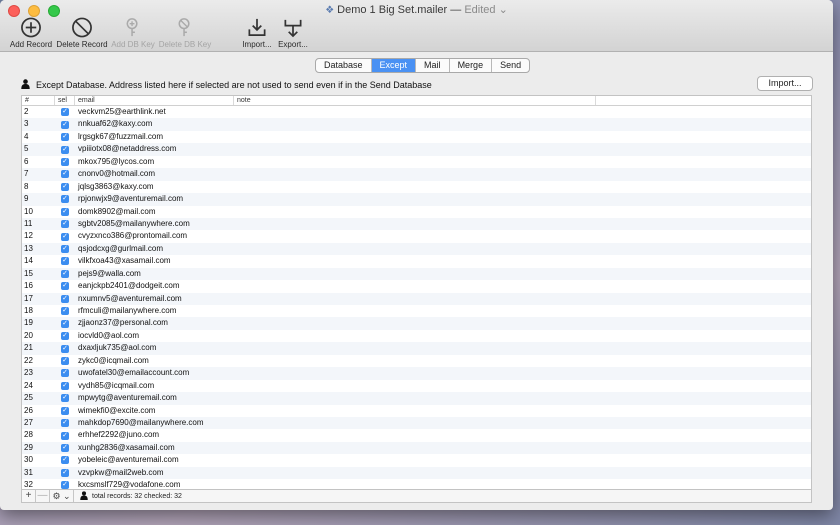  What do you see at coordinates (154, 174) in the screenshot?
I see `row-email: cnonv0@hotmail.com` at bounding box center [154, 174].